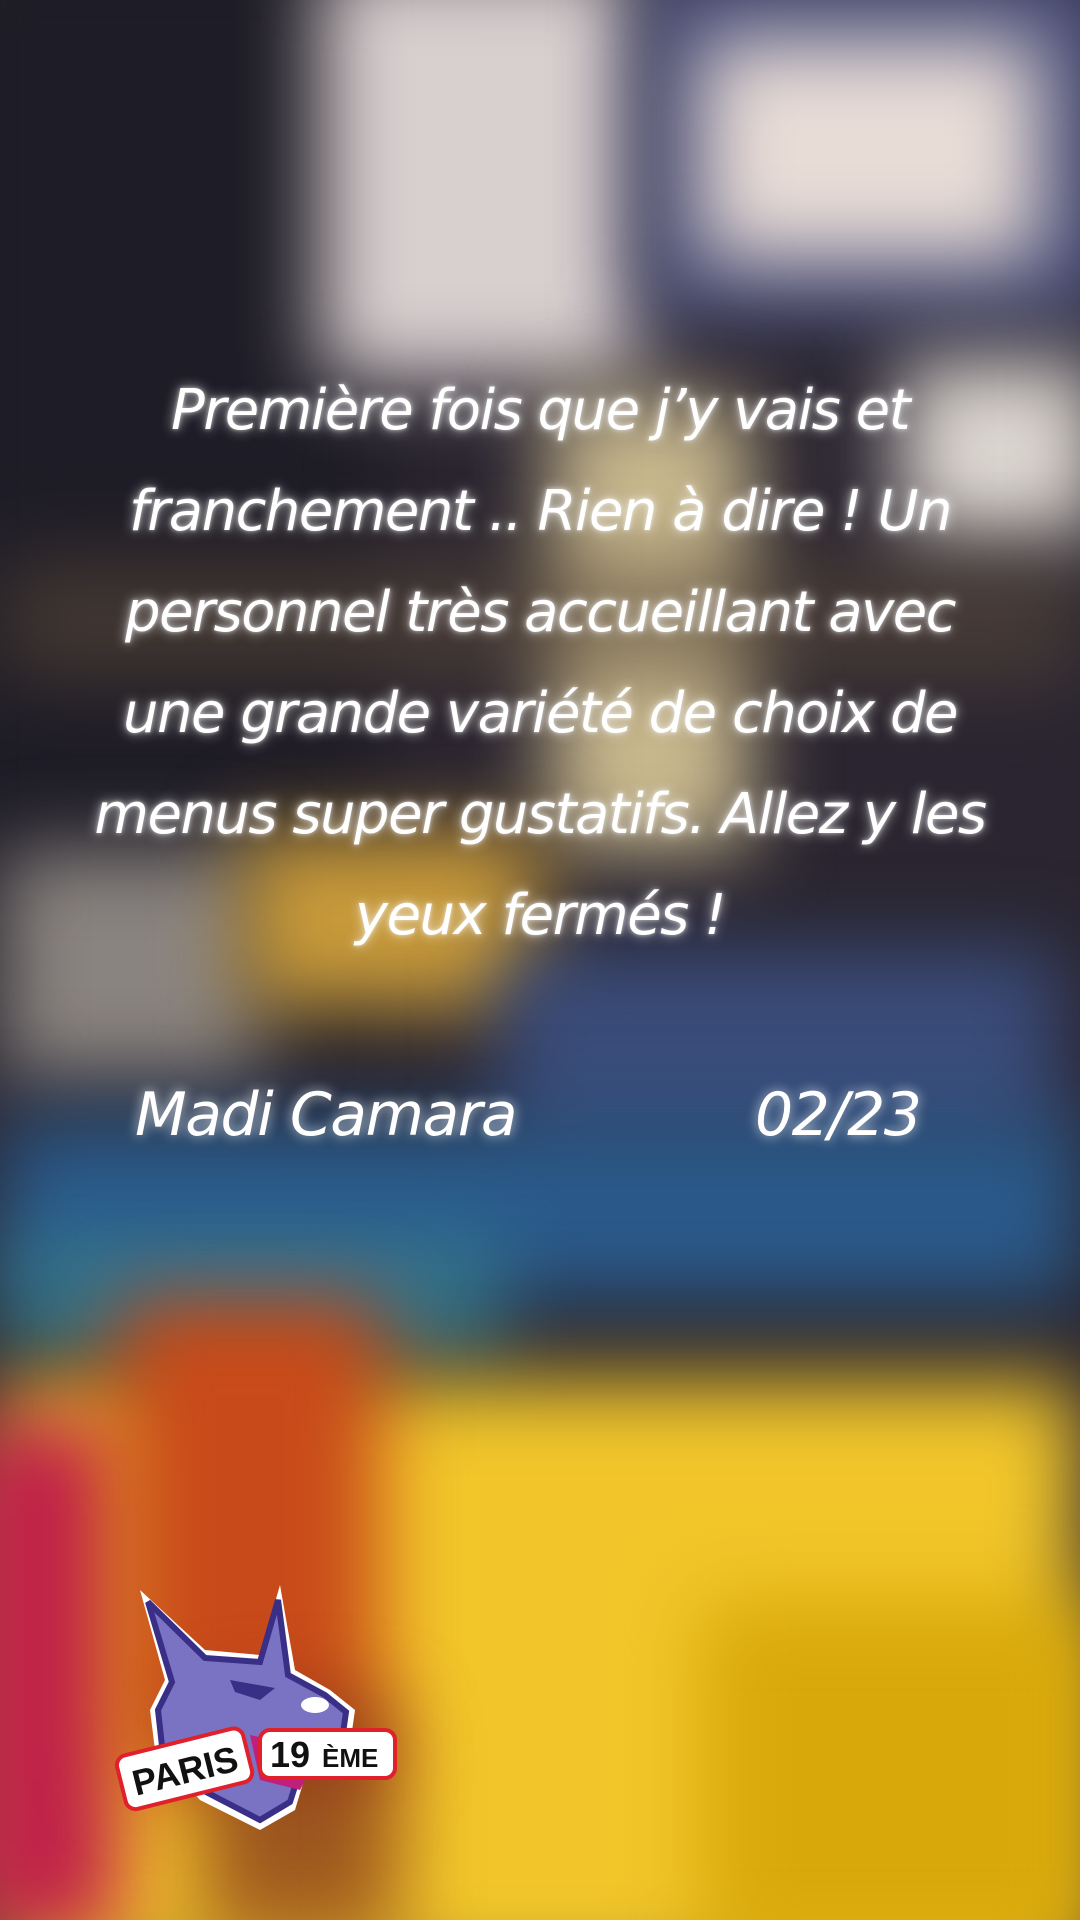 The image size is (1080, 1920). What do you see at coordinates (255, 1707) in the screenshot?
I see `paris-19-wolf-logo: PARIS 19 ÈME` at bounding box center [255, 1707].